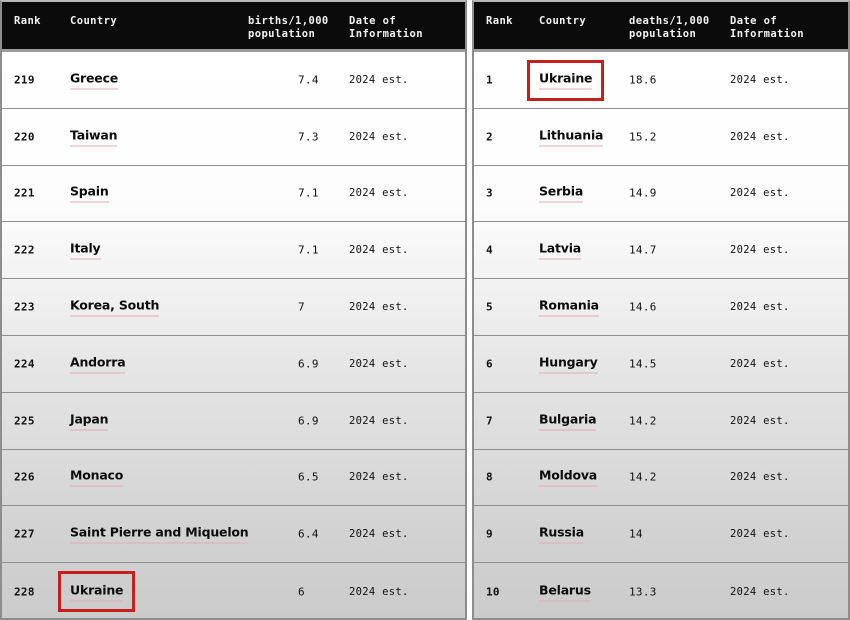 Image resolution: width=850 pixels, height=620 pixels. Describe the element at coordinates (661, 194) in the screenshot. I see `table-row: 3 Serbia 14.9 2024 est.` at that location.